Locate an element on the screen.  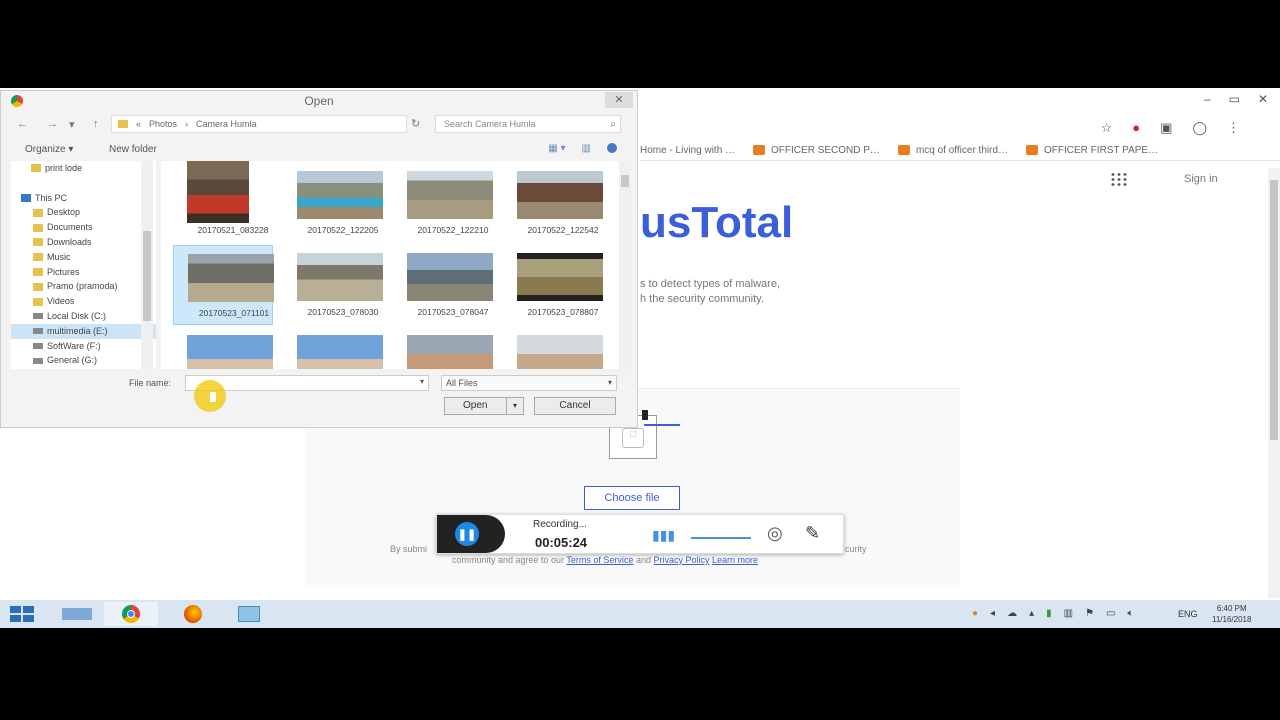
nav-pane-item-label: This PC is located at coordinates (51, 197).